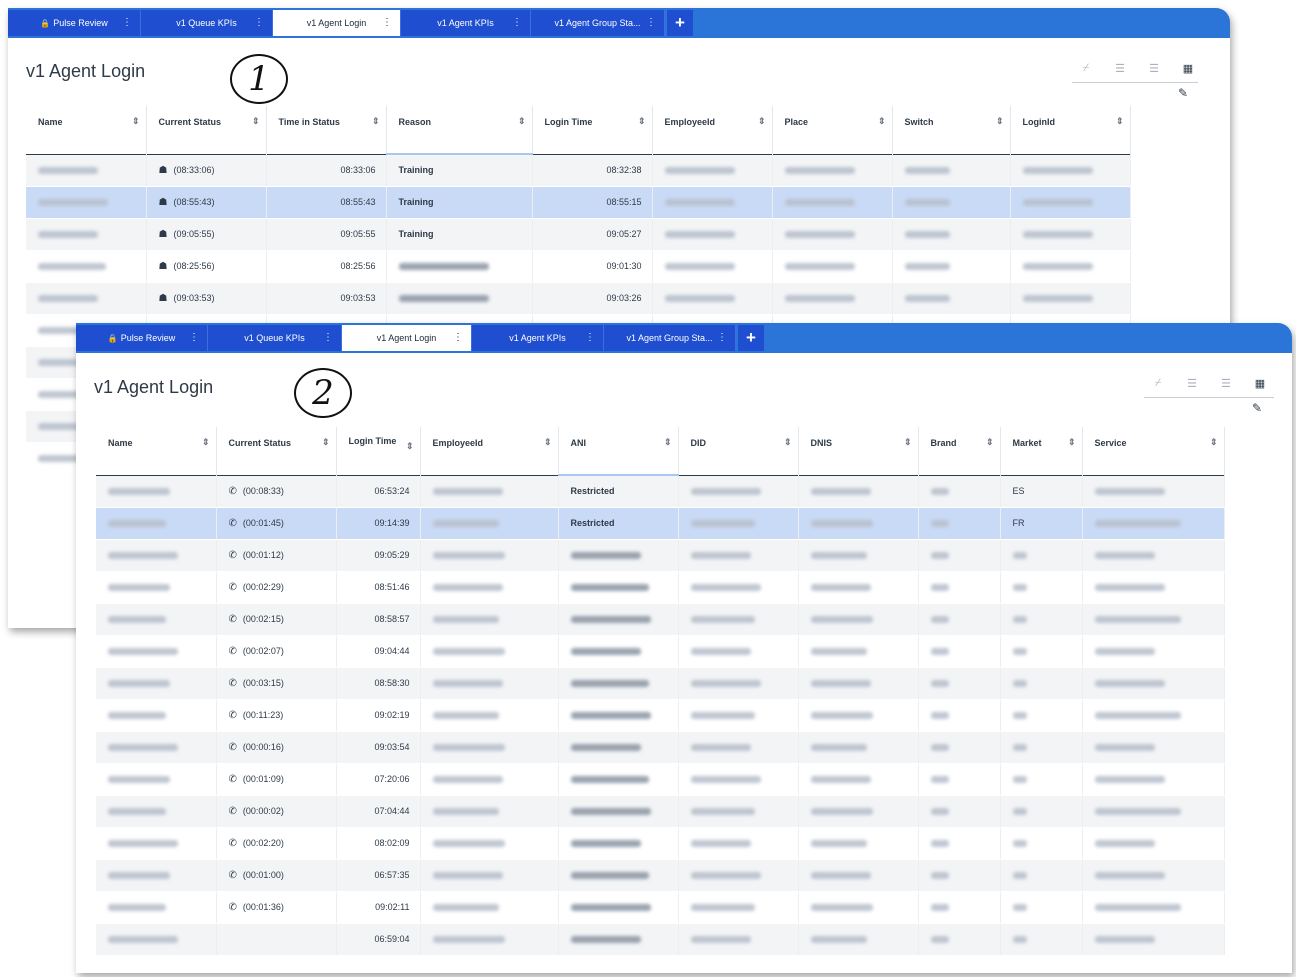 The image size is (1296, 977). What do you see at coordinates (660, 779) in the screenshot?
I see `table-row: ✆ (00:01:09) 07:20:06` at bounding box center [660, 779].